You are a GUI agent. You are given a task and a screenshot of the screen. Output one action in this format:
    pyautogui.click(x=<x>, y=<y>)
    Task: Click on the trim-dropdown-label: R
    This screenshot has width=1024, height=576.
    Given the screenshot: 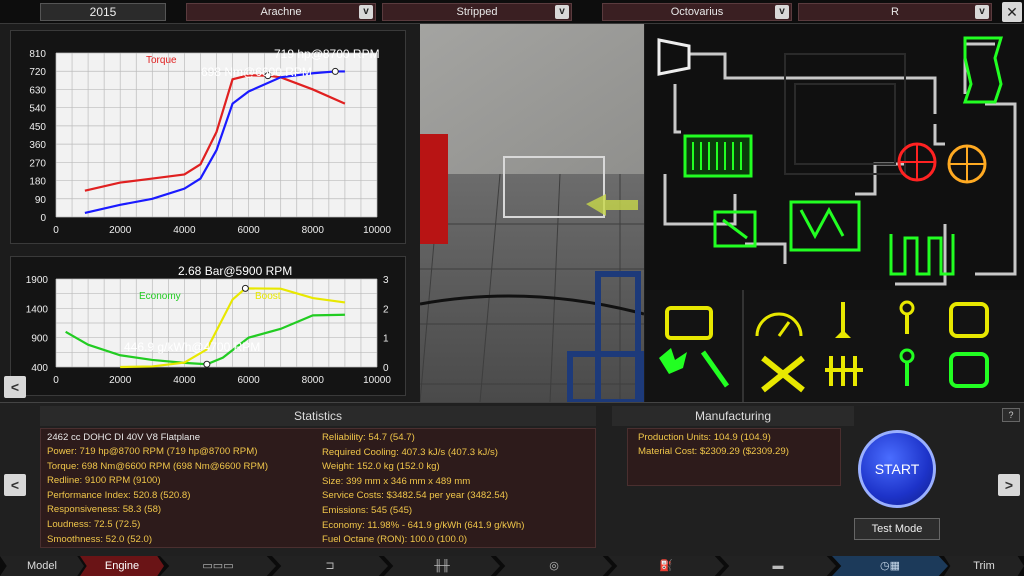 What is the action you would take?
    pyautogui.click(x=895, y=12)
    